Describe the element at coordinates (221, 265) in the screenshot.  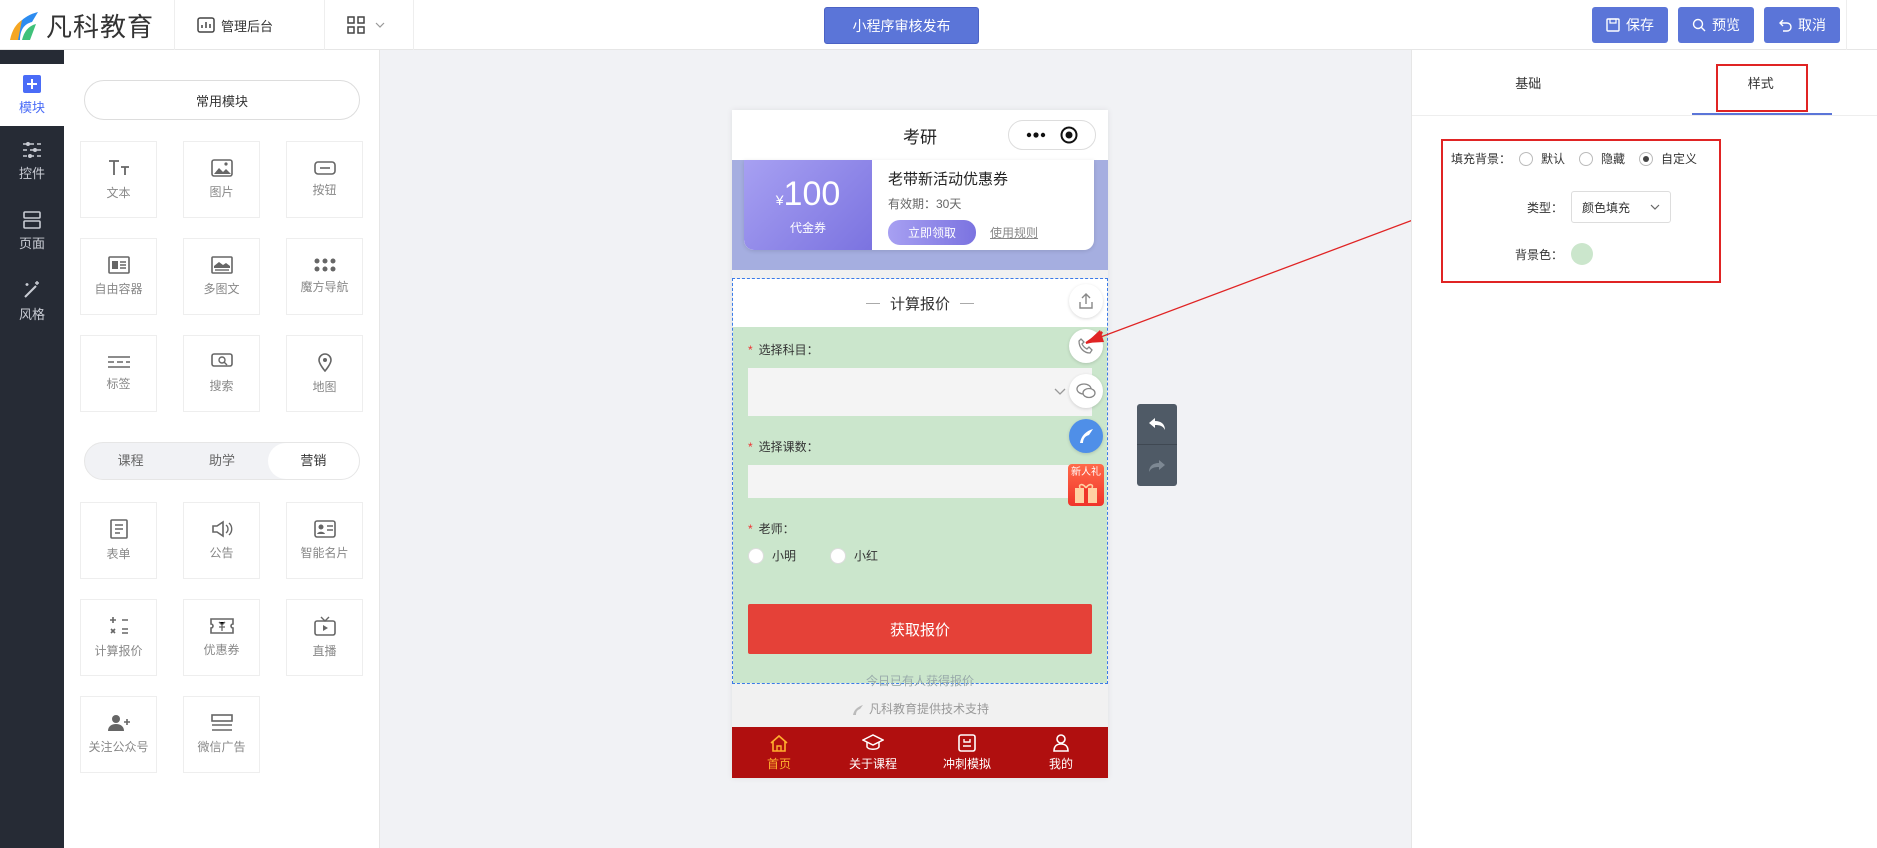
I see `multi-image-icon` at that location.